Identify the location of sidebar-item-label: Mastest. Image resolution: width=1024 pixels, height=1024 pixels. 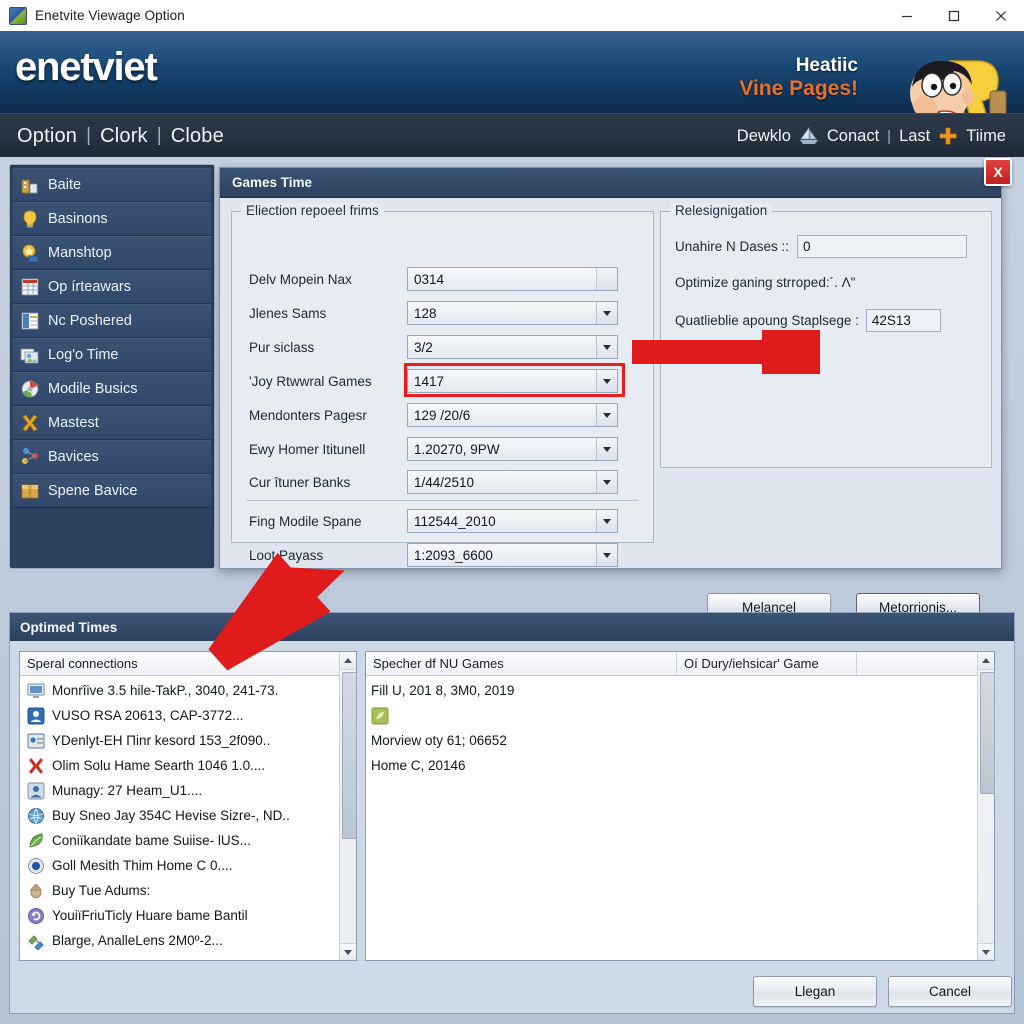
(73, 422).